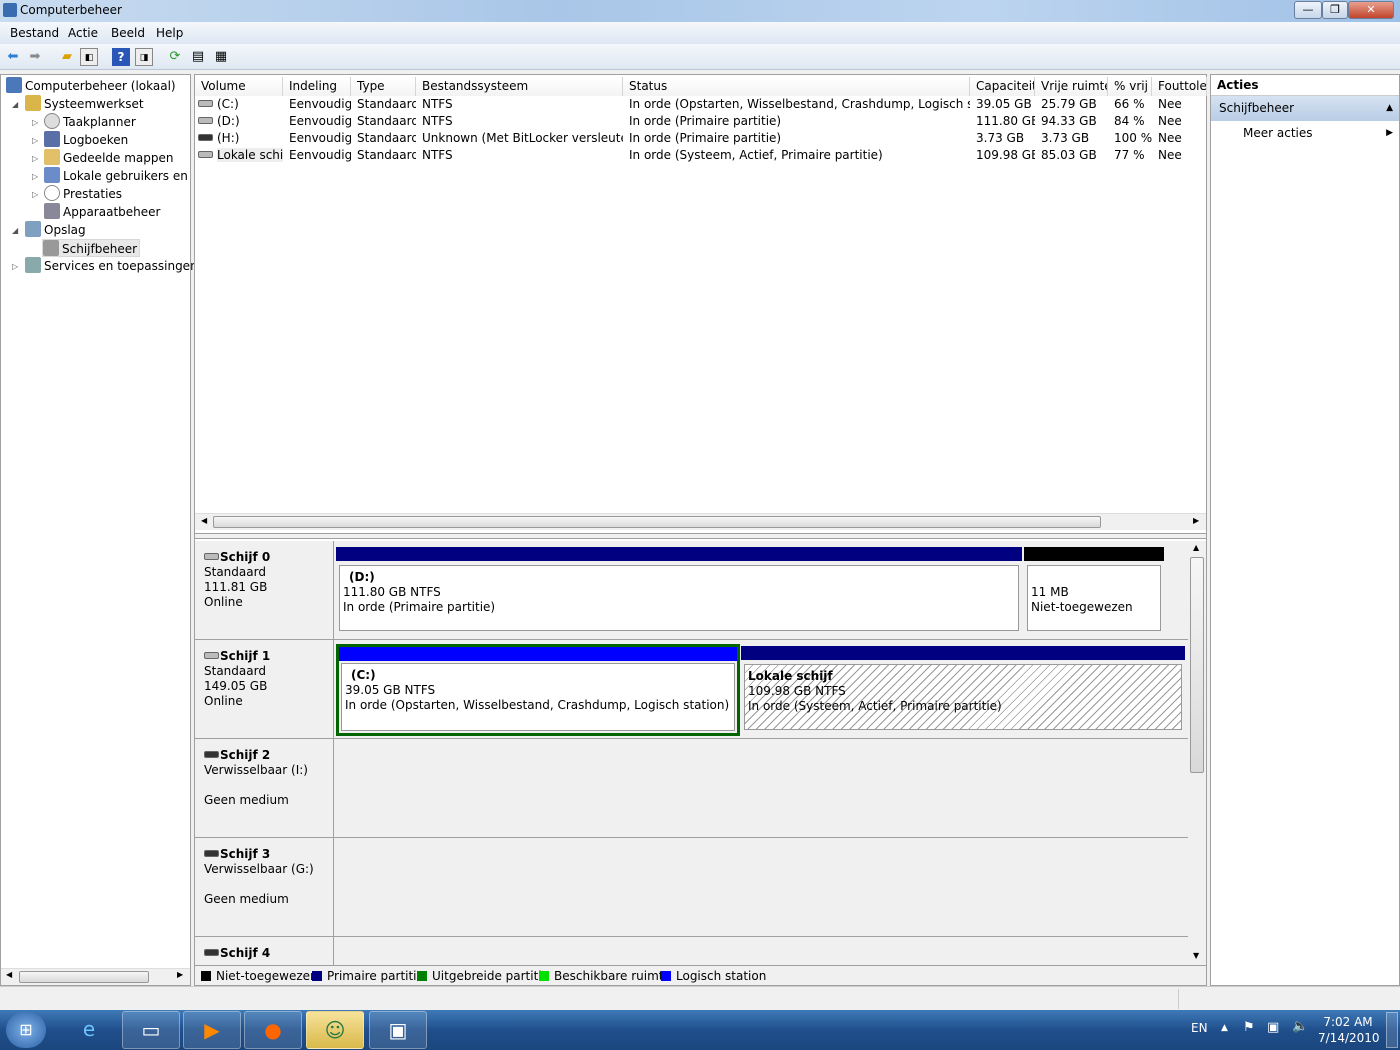  What do you see at coordinates (90, 122) in the screenshot?
I see `tree-item-taakplanner: Taakplanner` at bounding box center [90, 122].